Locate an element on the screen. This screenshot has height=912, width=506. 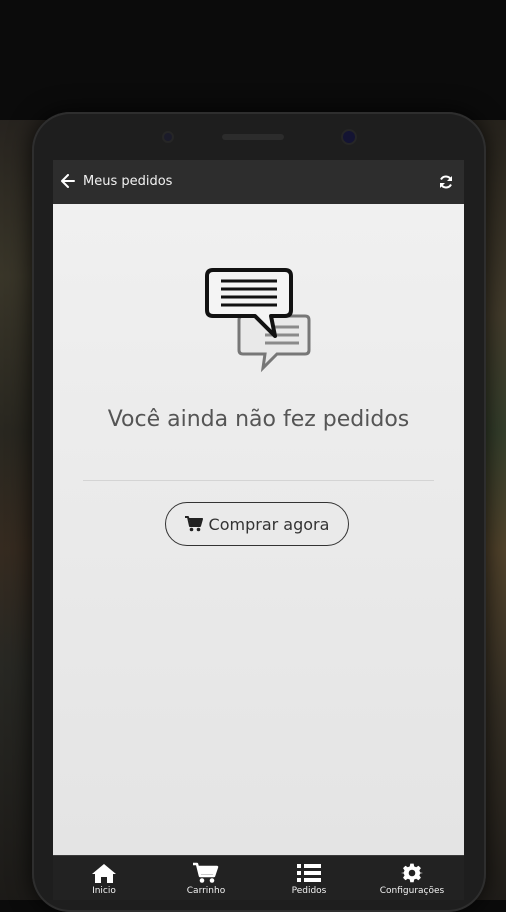
refresh-icon is located at coordinates (446, 182).